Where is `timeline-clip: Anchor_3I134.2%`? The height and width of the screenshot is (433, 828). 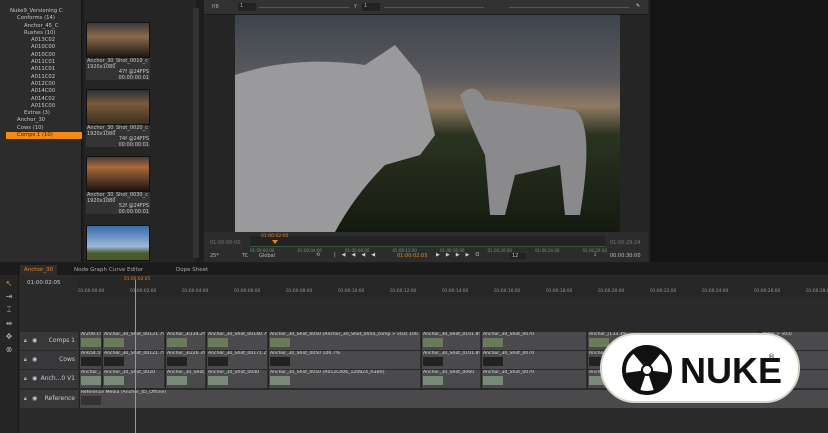
timeline-clip: Anchor_3I134.2% is located at coordinates (185, 341).